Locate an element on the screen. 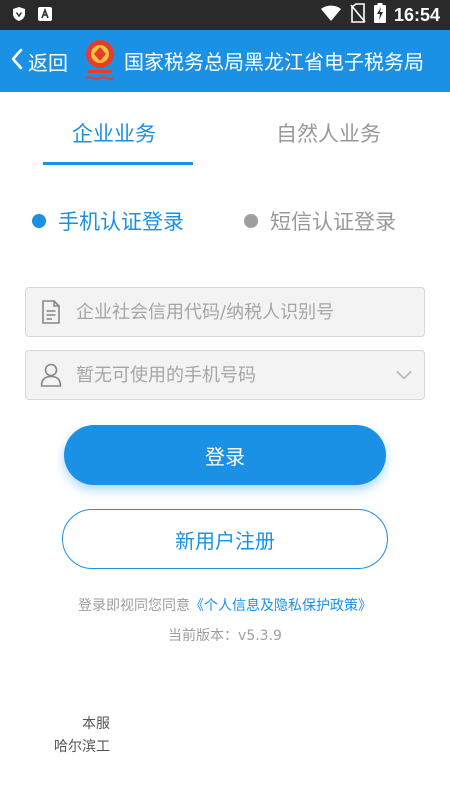 The image size is (450, 800). a-notification-icon is located at coordinates (45, 14).